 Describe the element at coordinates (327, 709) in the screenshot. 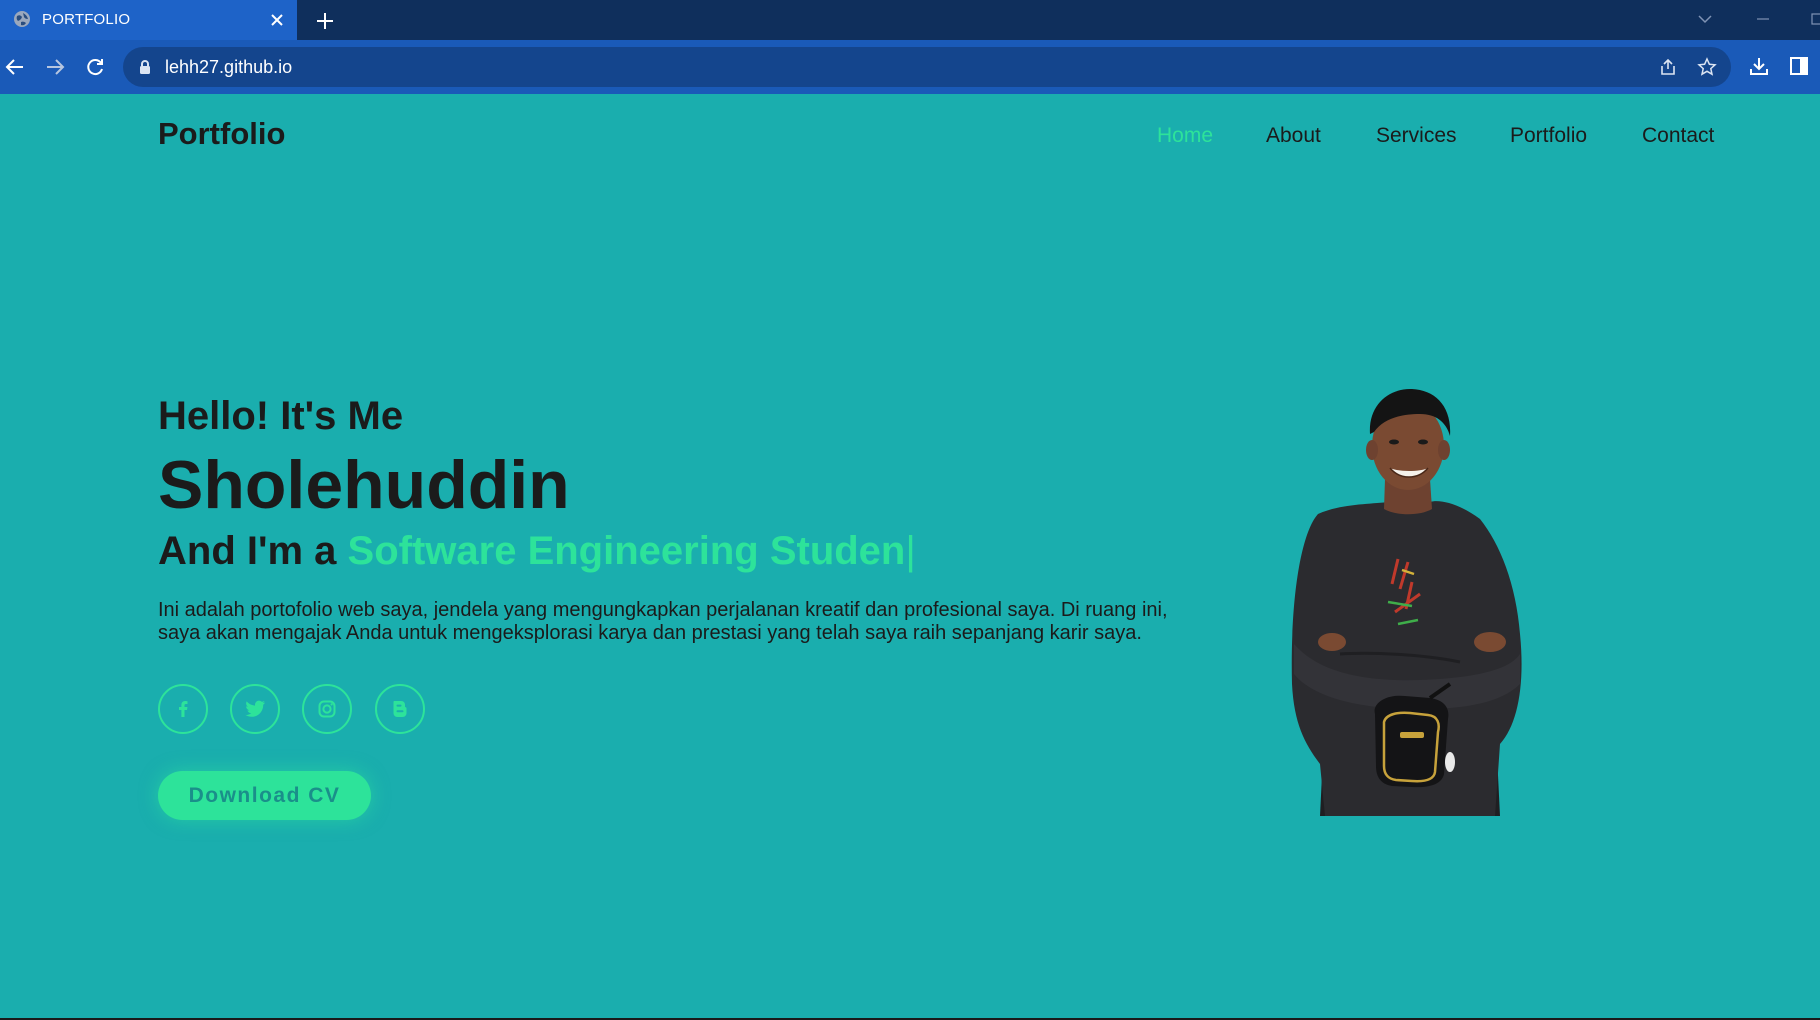

I see `instagram-icon` at that location.